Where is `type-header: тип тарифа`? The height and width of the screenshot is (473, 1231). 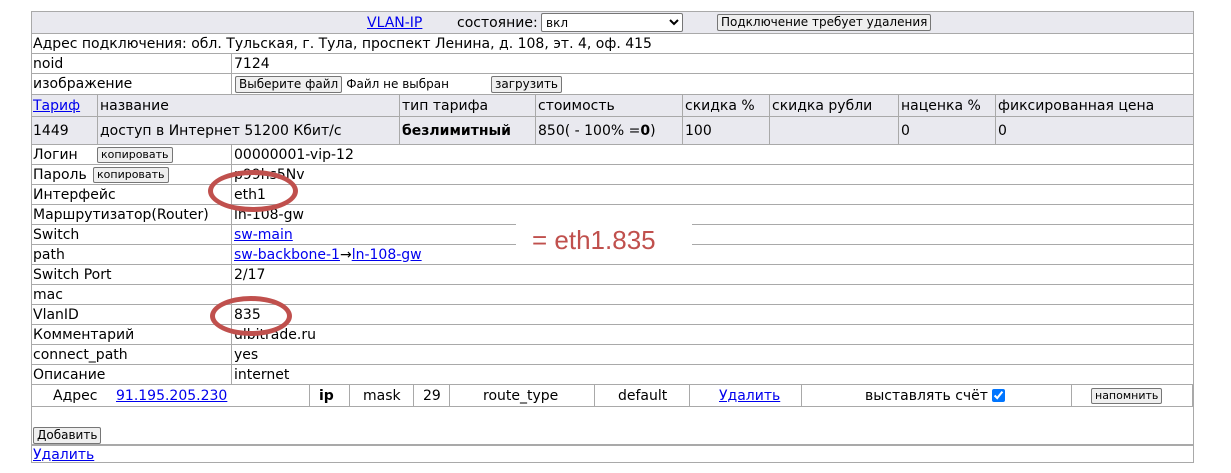
type-header: тип тарифа is located at coordinates (445, 105).